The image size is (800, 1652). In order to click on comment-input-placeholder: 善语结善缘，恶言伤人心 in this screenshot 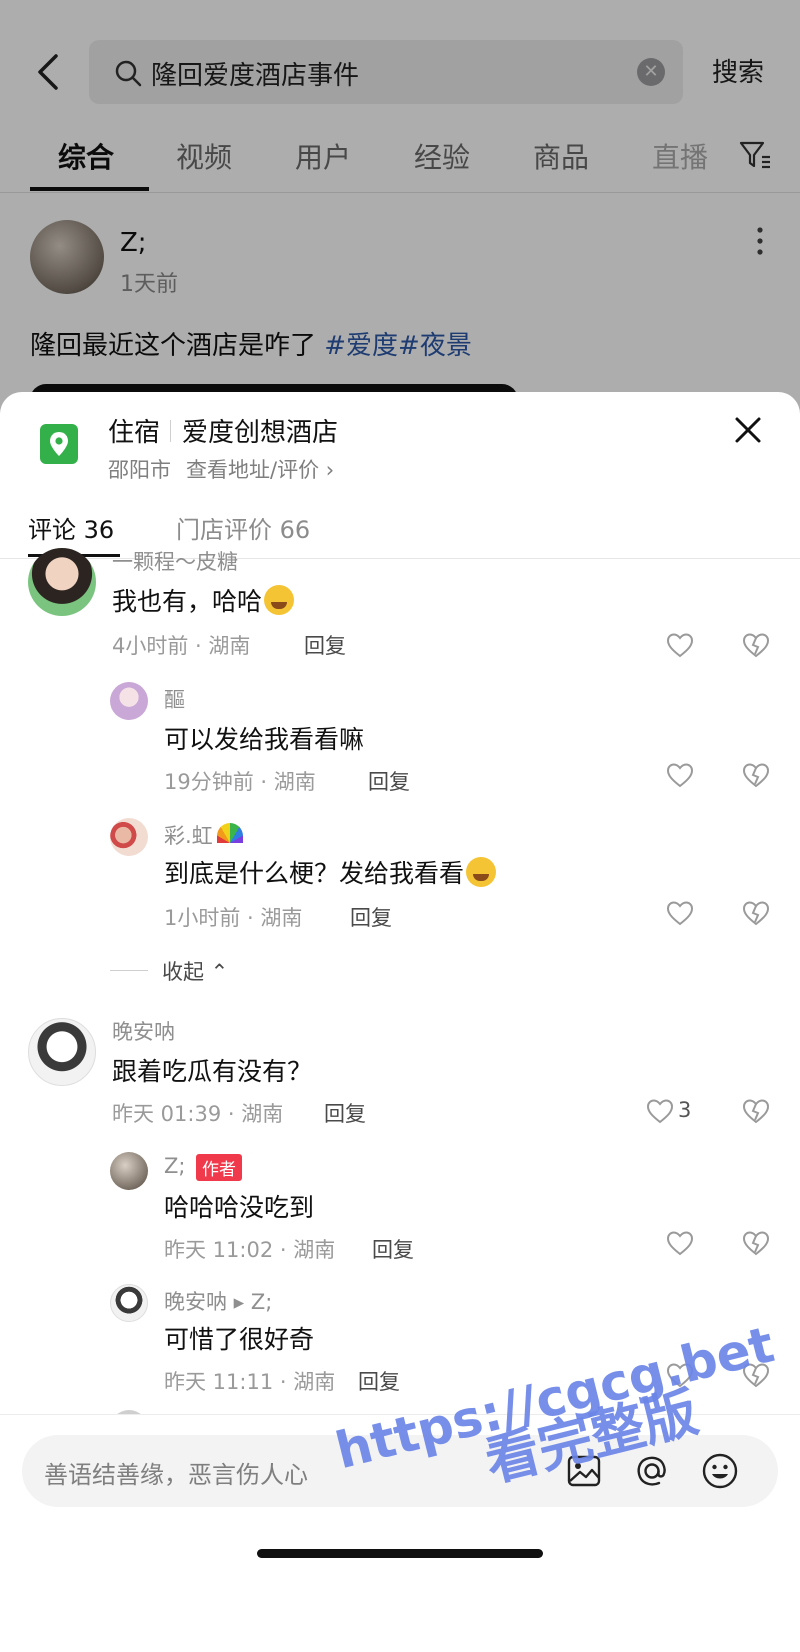, I will do `click(176, 1475)`.